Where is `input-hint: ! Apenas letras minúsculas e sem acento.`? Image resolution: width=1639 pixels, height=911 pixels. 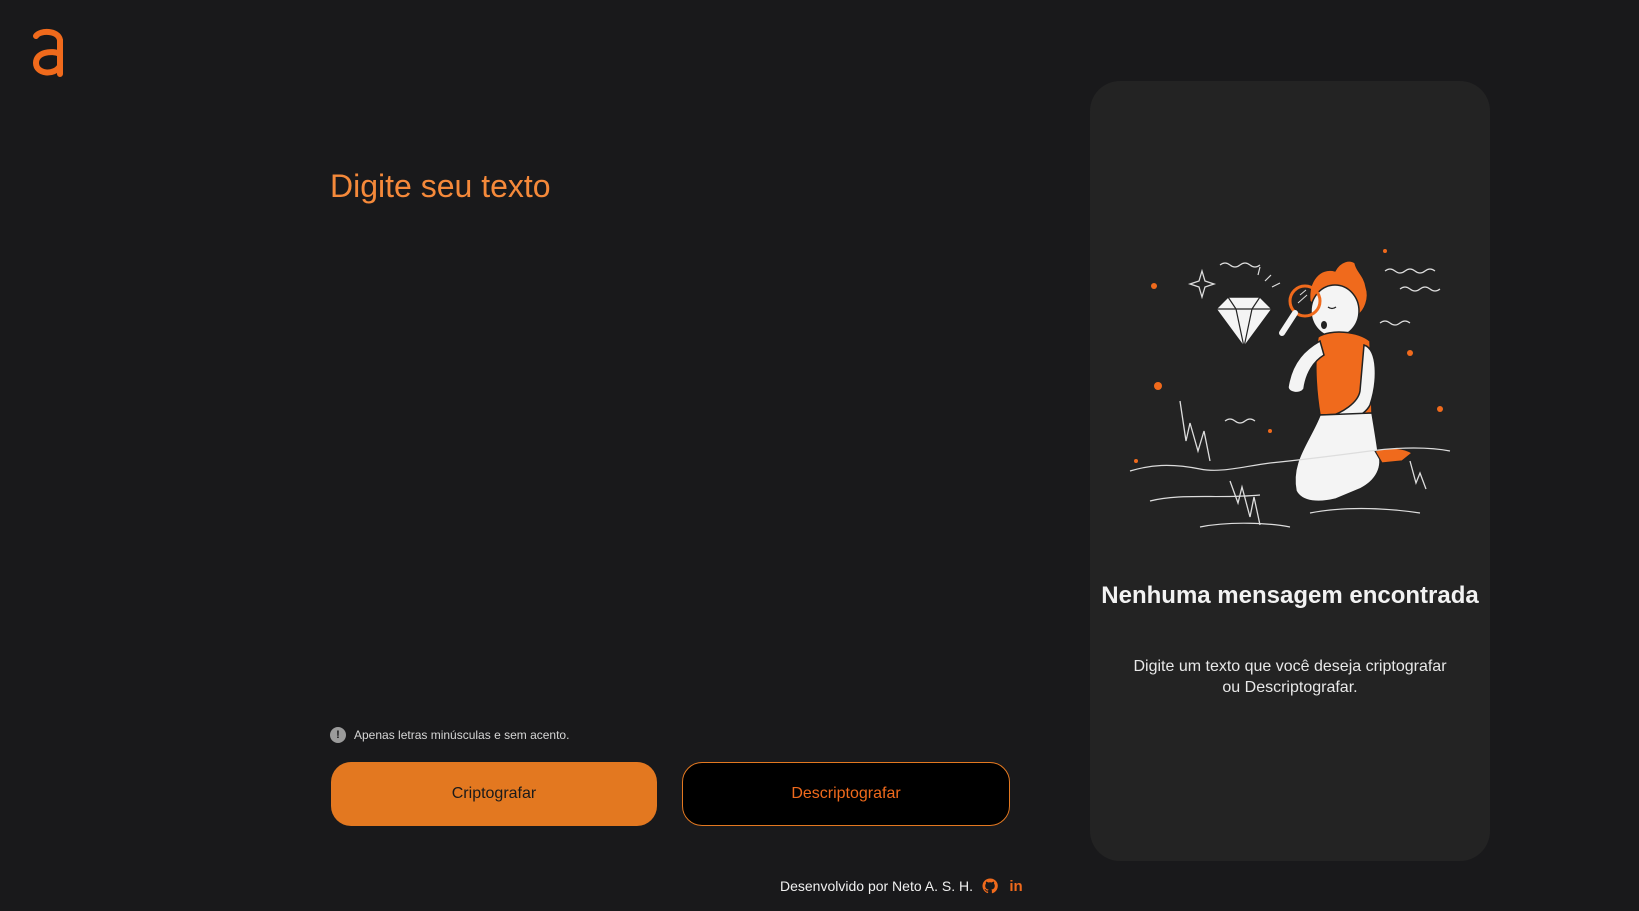 input-hint: ! Apenas letras minúsculas e sem acento. is located at coordinates (449, 735).